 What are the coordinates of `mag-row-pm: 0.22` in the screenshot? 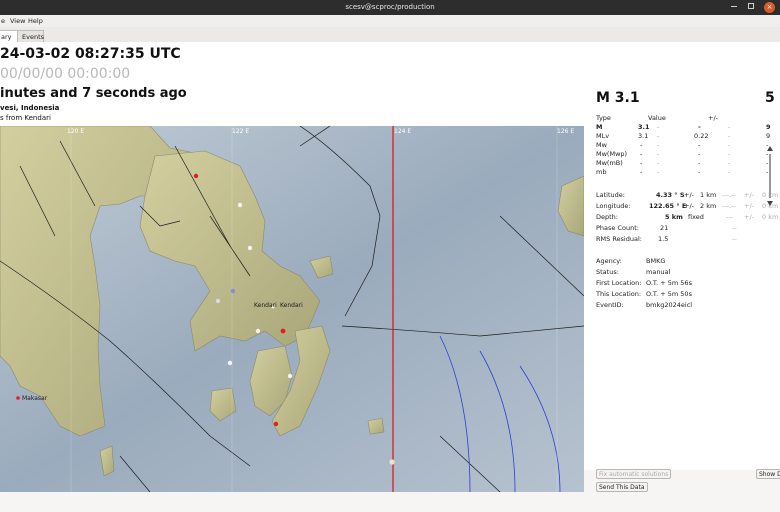 It's located at (701, 136).